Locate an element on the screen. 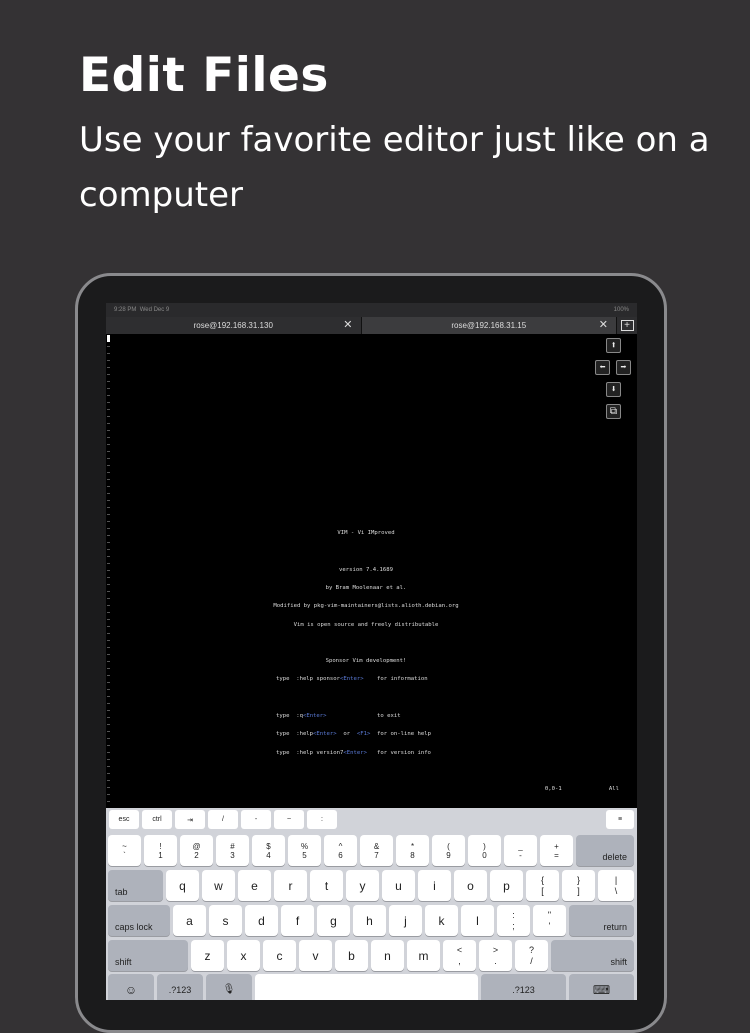  numbers-mode-key: .?123 is located at coordinates (180, 987).